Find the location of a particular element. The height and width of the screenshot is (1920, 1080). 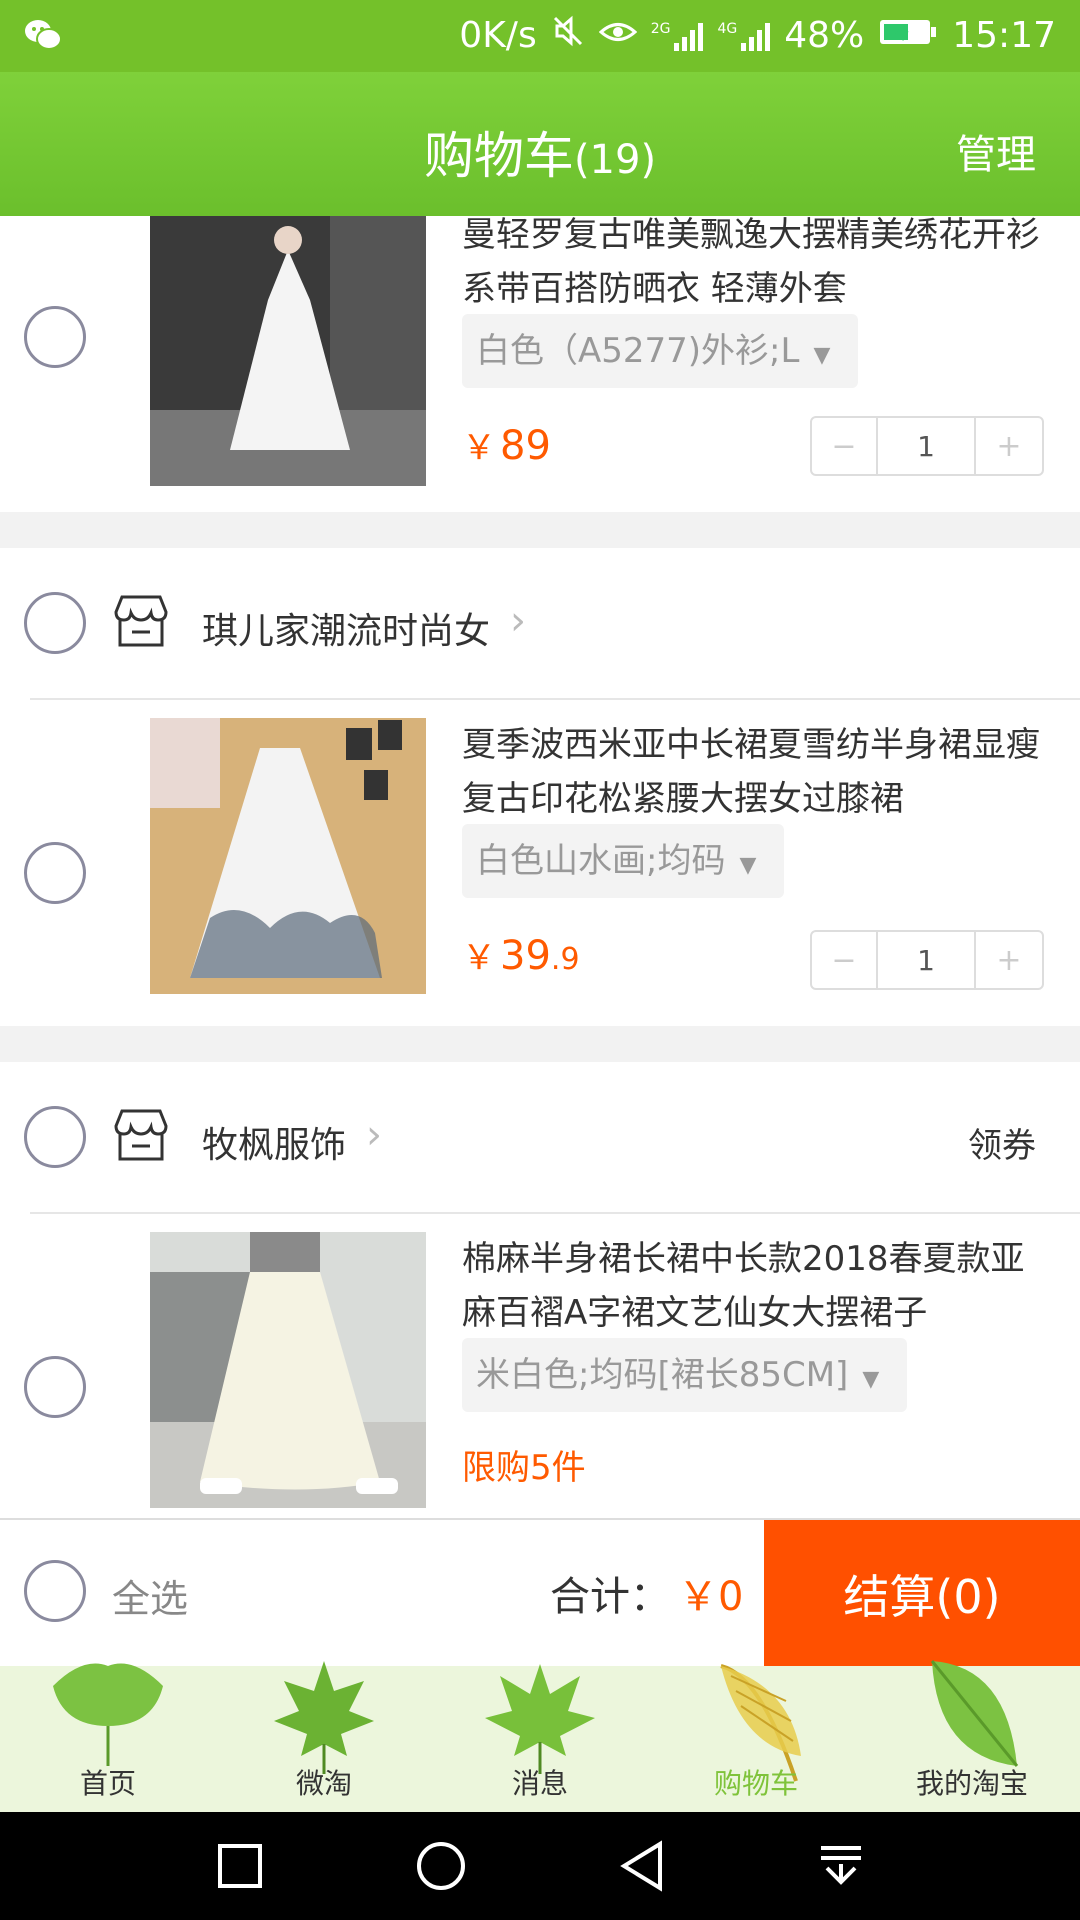

sku-selector: 白色（A5277)外衫;L ▼ is located at coordinates (660, 351).